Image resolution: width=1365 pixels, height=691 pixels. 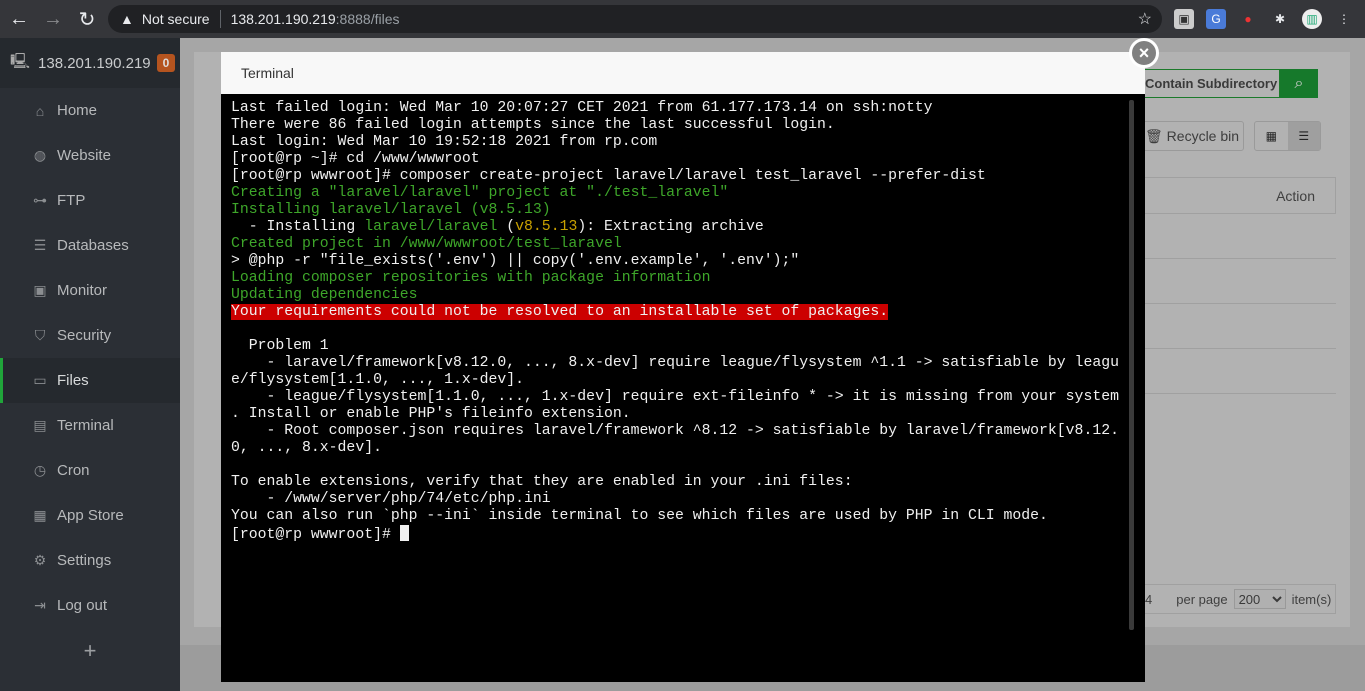 What do you see at coordinates (1216, 19) in the screenshot?
I see `translate-icon: G` at bounding box center [1216, 19].